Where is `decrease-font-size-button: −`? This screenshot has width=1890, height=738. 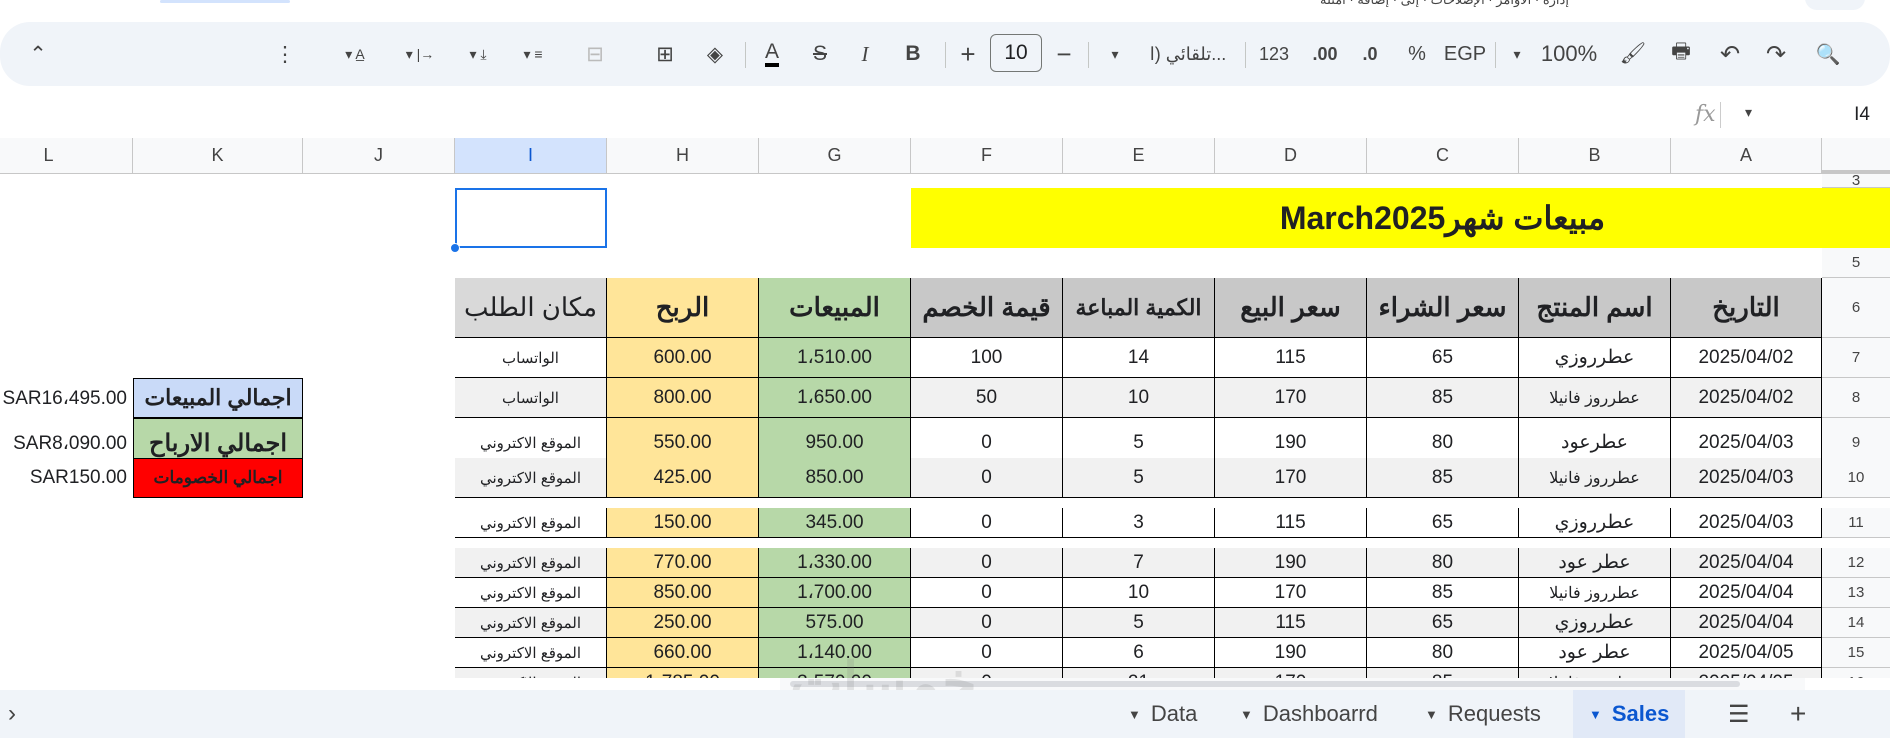 decrease-font-size-button: − is located at coordinates (1064, 54).